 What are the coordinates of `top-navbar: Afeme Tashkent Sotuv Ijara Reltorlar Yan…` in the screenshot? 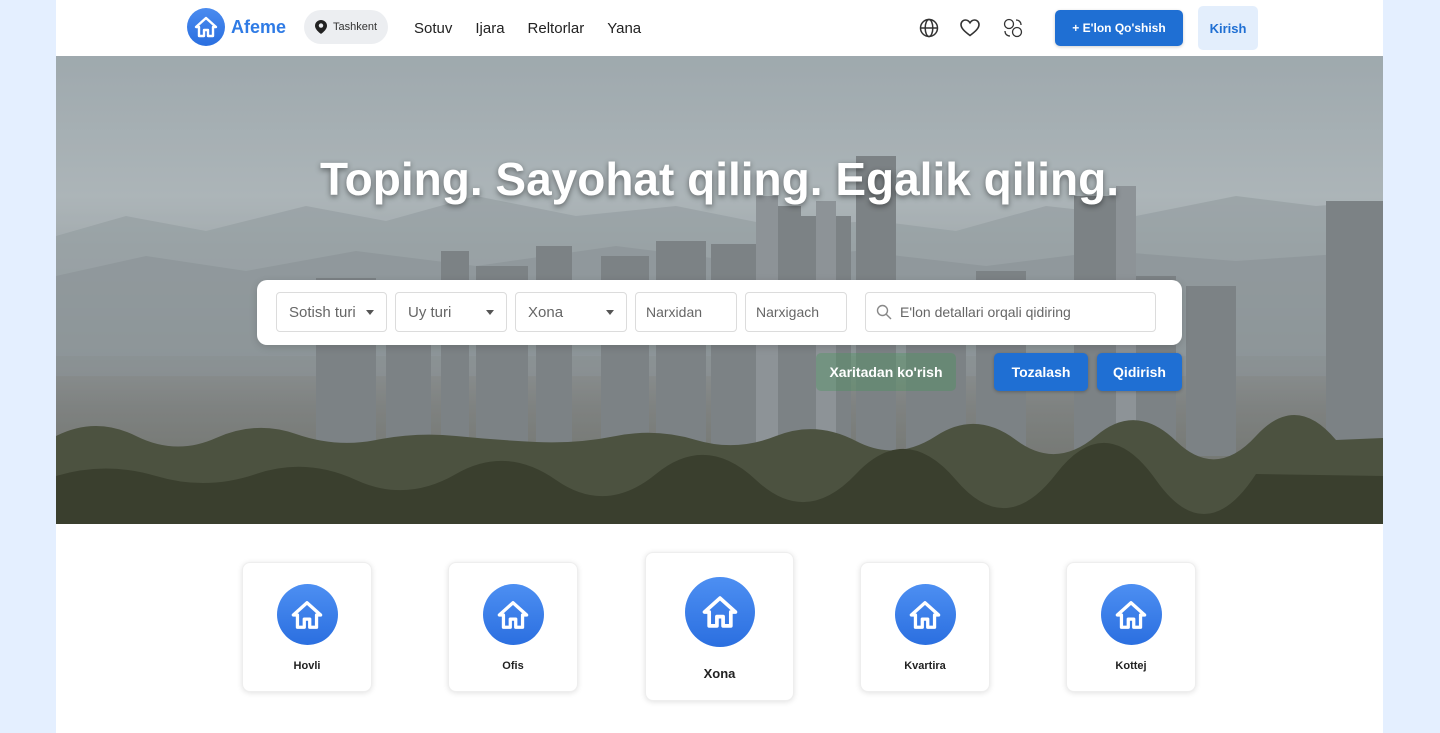 It's located at (719, 28).